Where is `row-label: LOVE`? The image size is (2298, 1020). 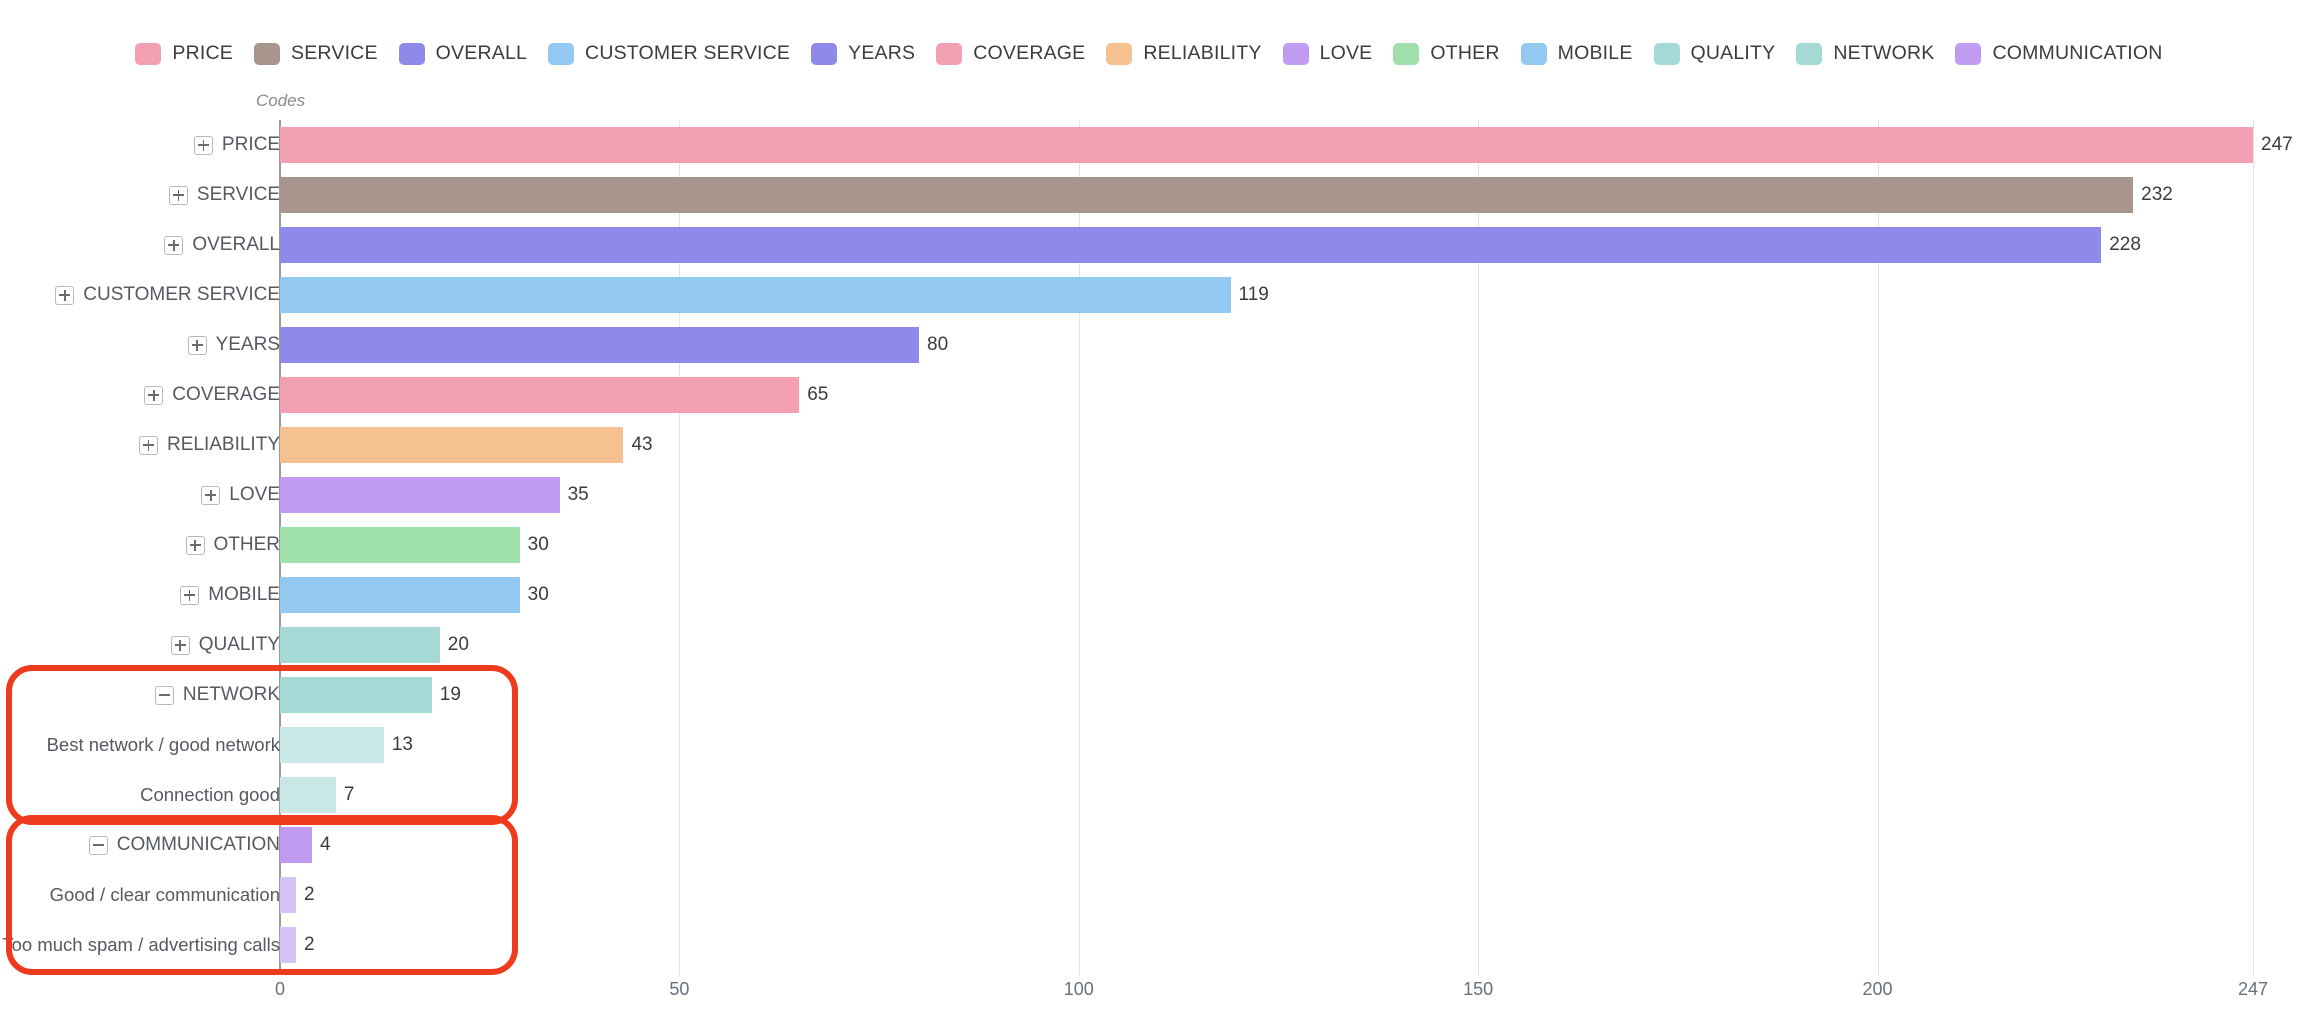
row-label: LOVE is located at coordinates (140, 495).